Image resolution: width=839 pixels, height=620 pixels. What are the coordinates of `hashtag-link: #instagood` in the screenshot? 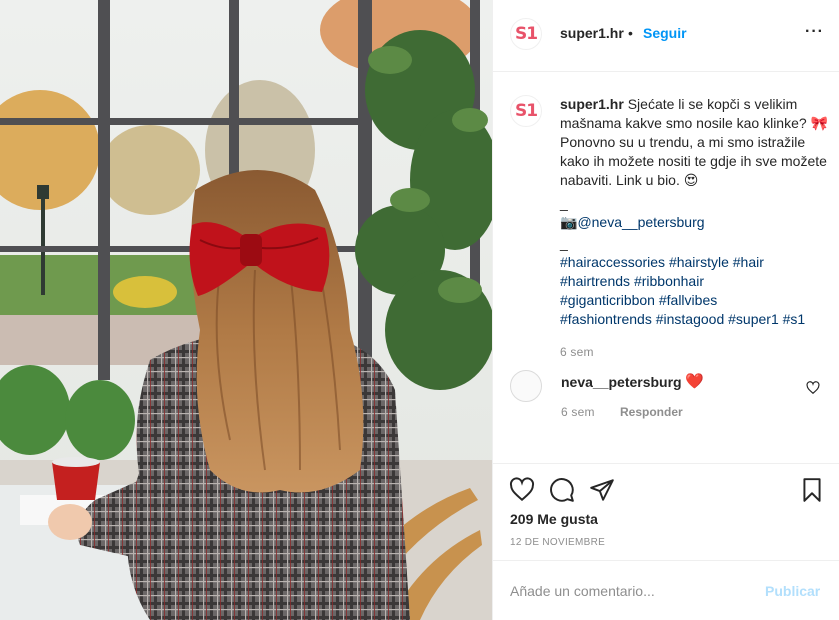 It's located at (690, 319).